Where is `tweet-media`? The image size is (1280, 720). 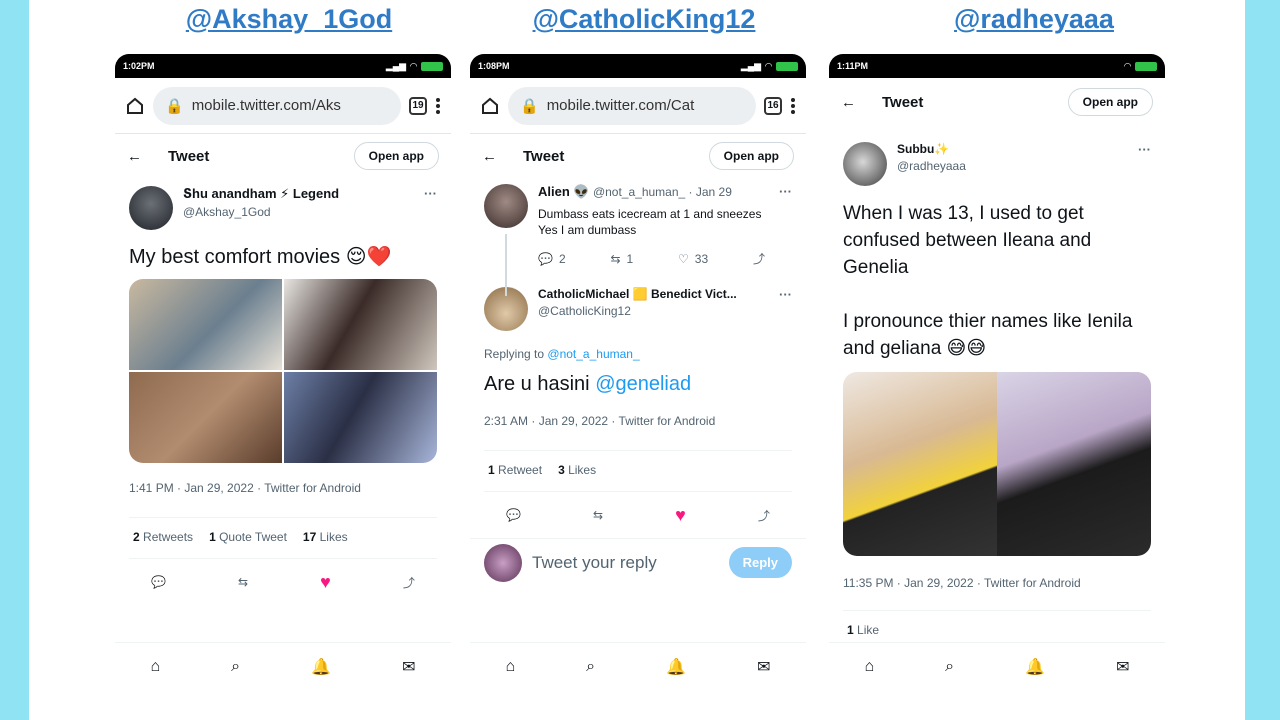
tweet-media is located at coordinates (997, 464).